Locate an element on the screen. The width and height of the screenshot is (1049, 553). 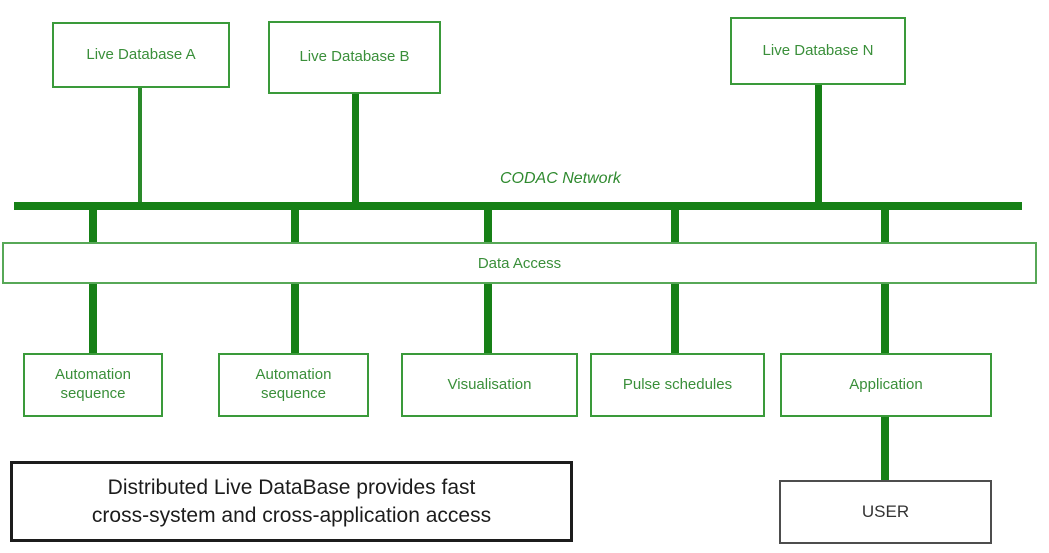
connector-data-access-to-application is located at coordinates (885, 318).